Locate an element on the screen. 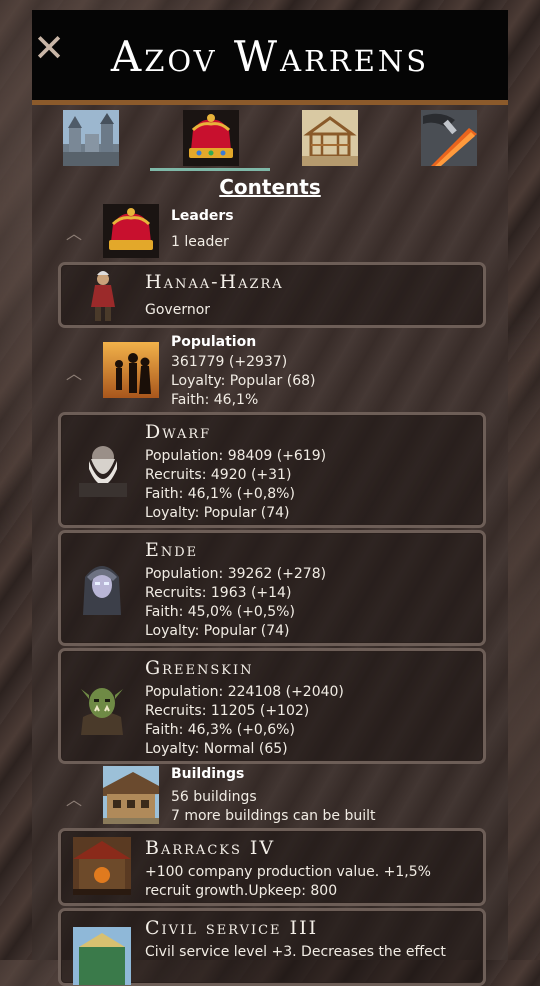 The height and width of the screenshot is (986, 540). sword-icon is located at coordinates (449, 138).